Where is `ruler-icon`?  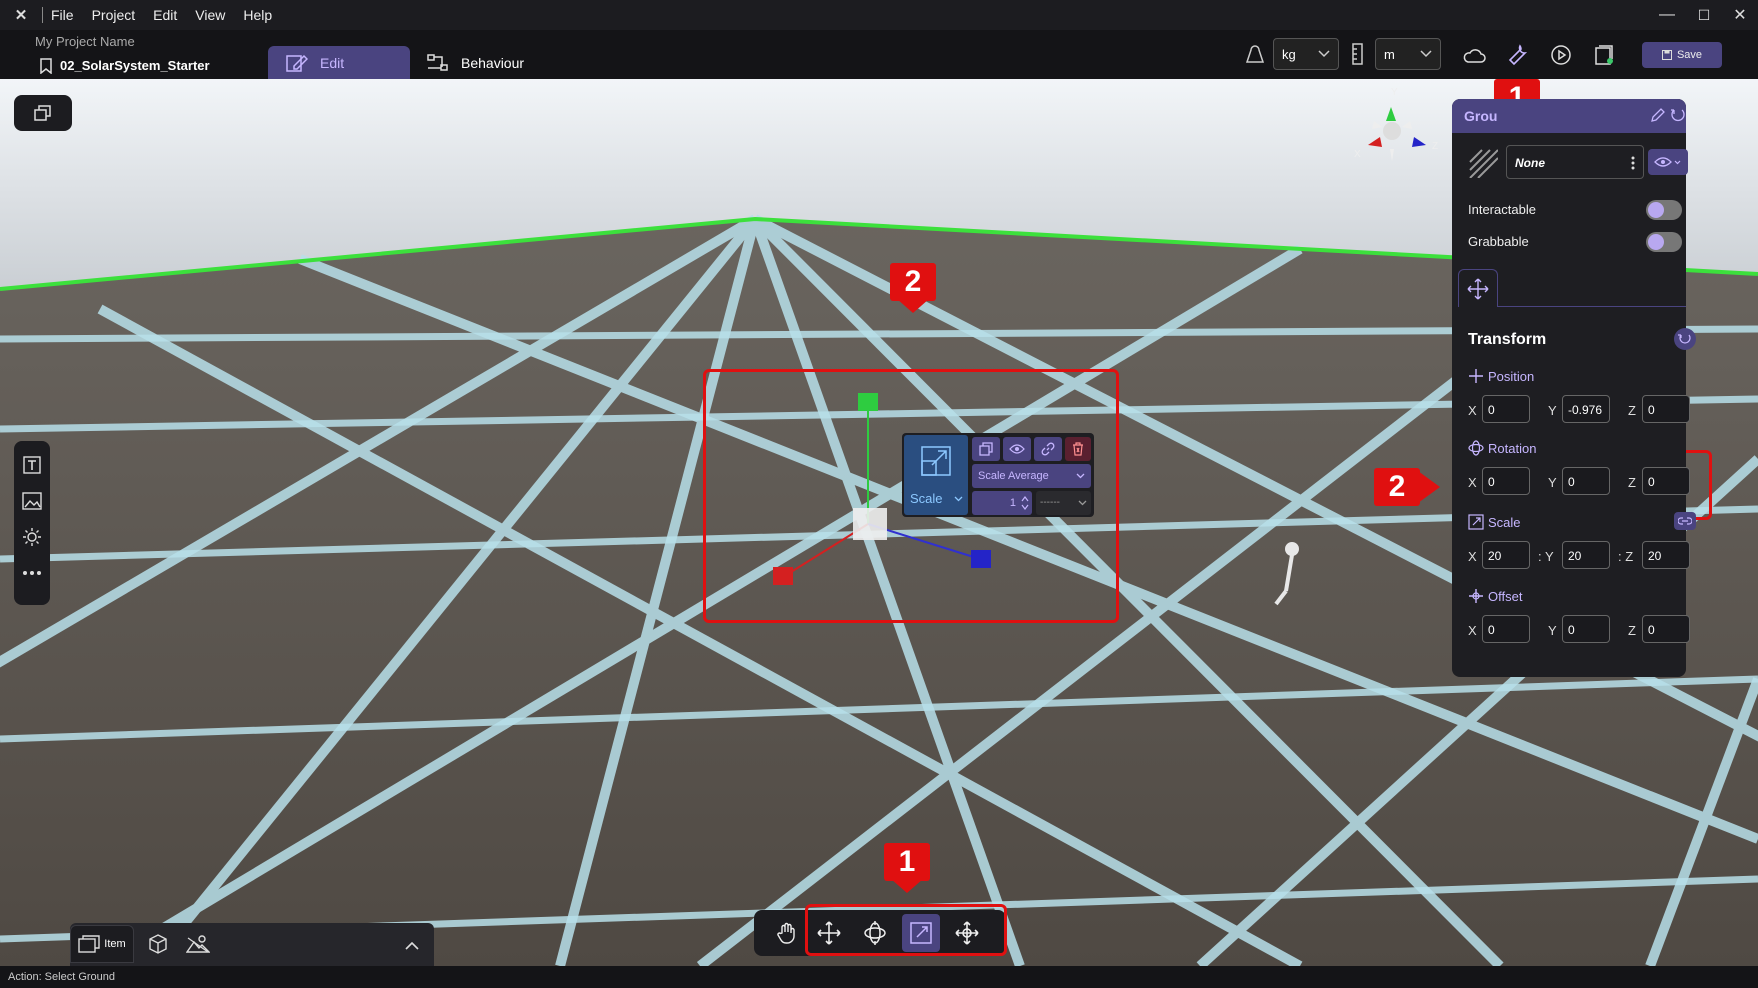 ruler-icon is located at coordinates (1357, 54).